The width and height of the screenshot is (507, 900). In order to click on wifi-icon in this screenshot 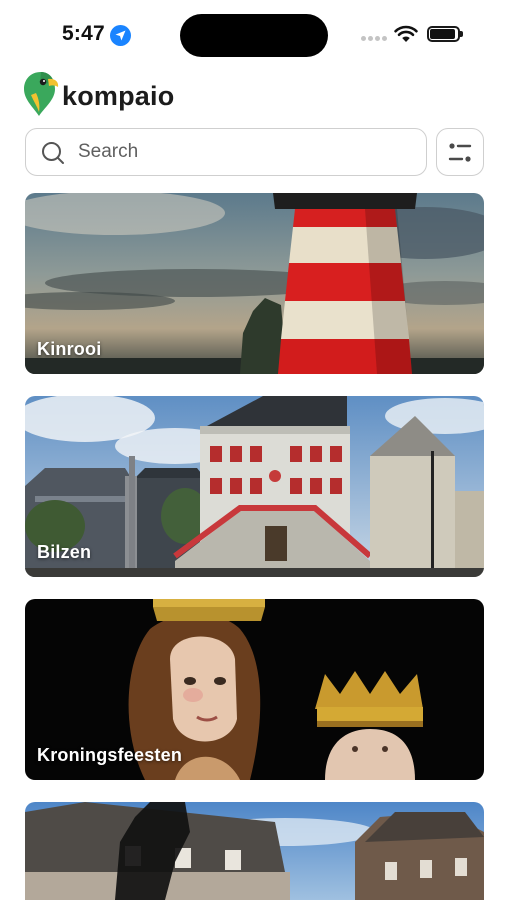, I will do `click(406, 33)`.